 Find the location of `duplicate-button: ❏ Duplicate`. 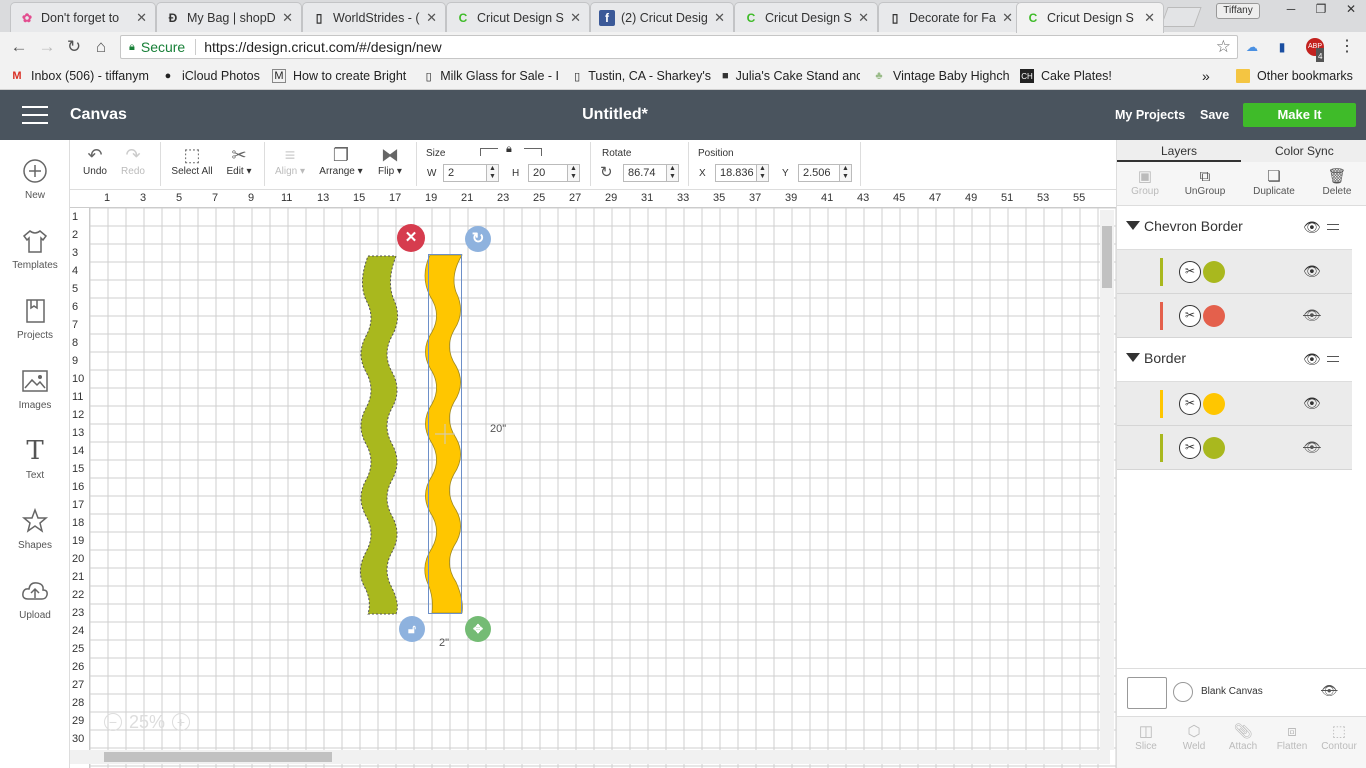

duplicate-button: ❏ Duplicate is located at coordinates (1274, 182).